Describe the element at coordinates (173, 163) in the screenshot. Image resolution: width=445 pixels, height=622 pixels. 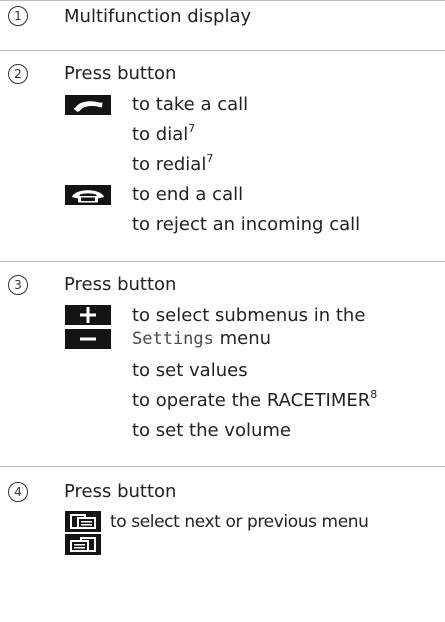
I see `row-2-entry-redial: to redial7` at that location.